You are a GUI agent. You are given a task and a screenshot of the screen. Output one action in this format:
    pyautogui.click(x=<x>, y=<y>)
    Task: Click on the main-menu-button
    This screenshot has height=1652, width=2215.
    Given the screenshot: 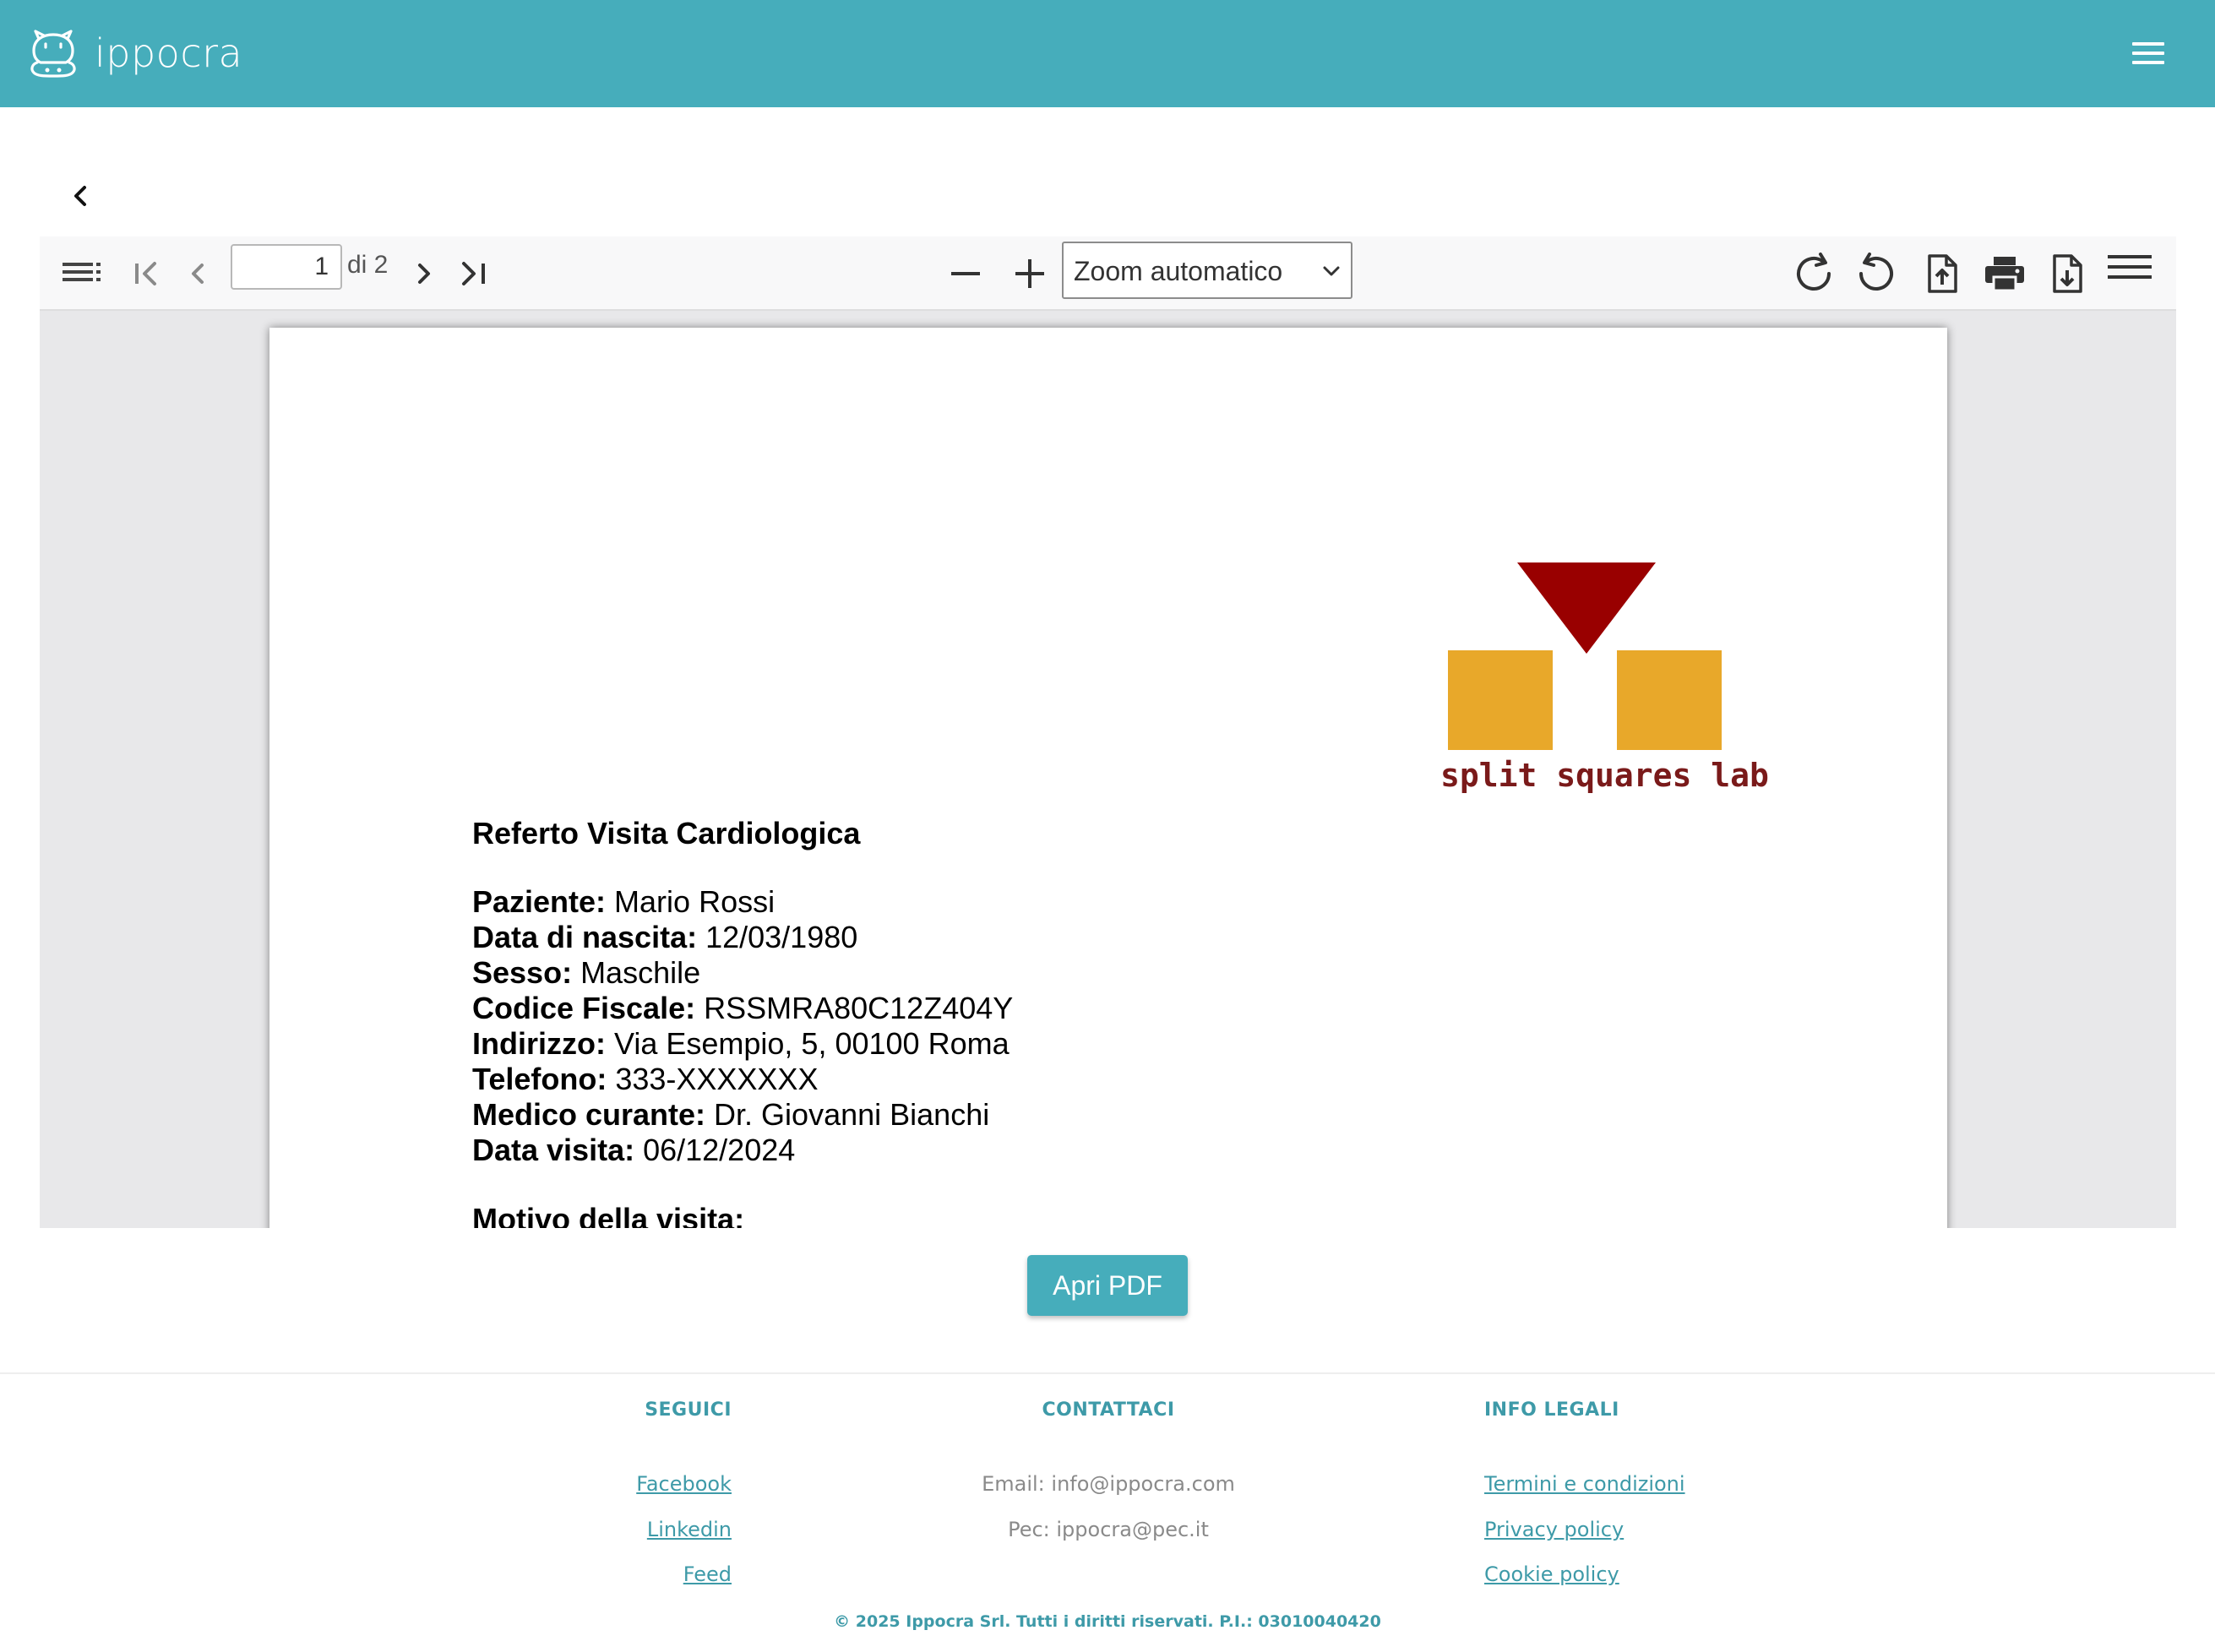 What is the action you would take?
    pyautogui.click(x=2148, y=53)
    